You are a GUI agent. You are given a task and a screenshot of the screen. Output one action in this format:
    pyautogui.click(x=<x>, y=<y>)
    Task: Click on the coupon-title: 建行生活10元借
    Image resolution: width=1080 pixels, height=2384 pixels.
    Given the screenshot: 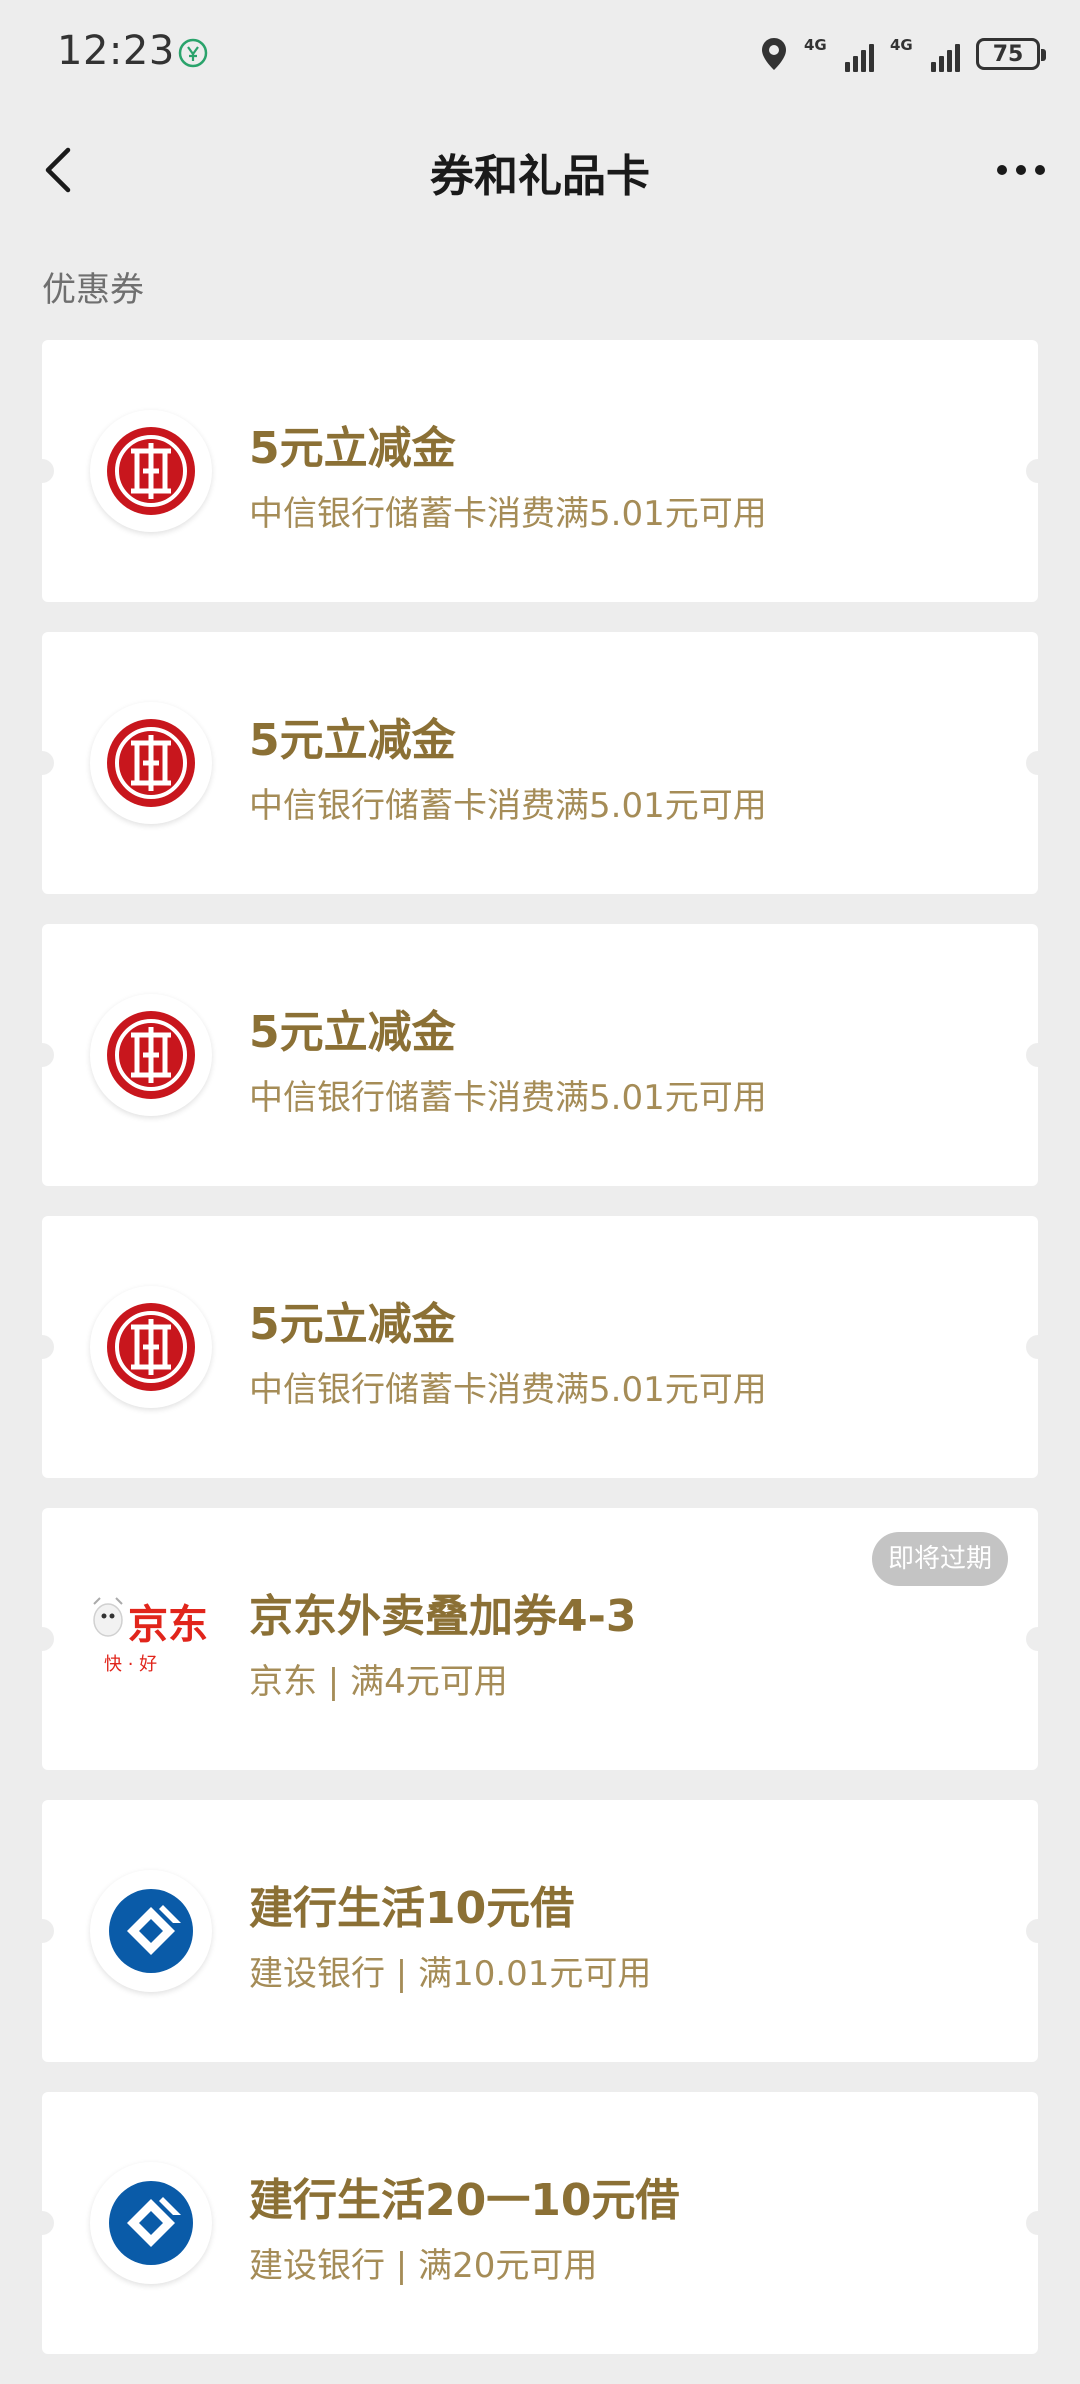 What is the action you would take?
    pyautogui.click(x=412, y=1908)
    